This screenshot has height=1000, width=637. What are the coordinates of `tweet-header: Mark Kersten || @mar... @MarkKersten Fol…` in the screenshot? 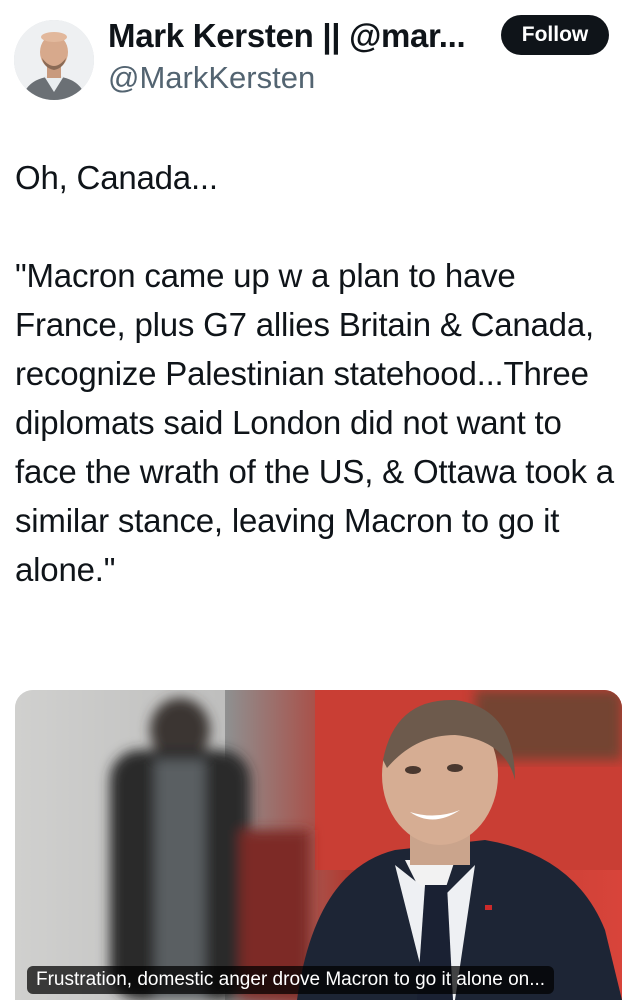 It's located at (318, 55).